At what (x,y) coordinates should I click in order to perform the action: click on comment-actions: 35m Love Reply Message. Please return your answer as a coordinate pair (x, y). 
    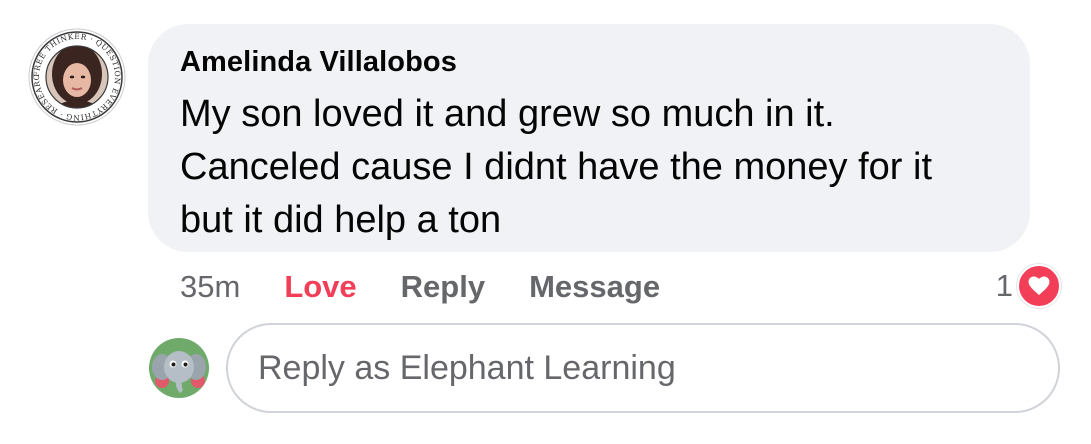
    Looking at the image, I should click on (420, 287).